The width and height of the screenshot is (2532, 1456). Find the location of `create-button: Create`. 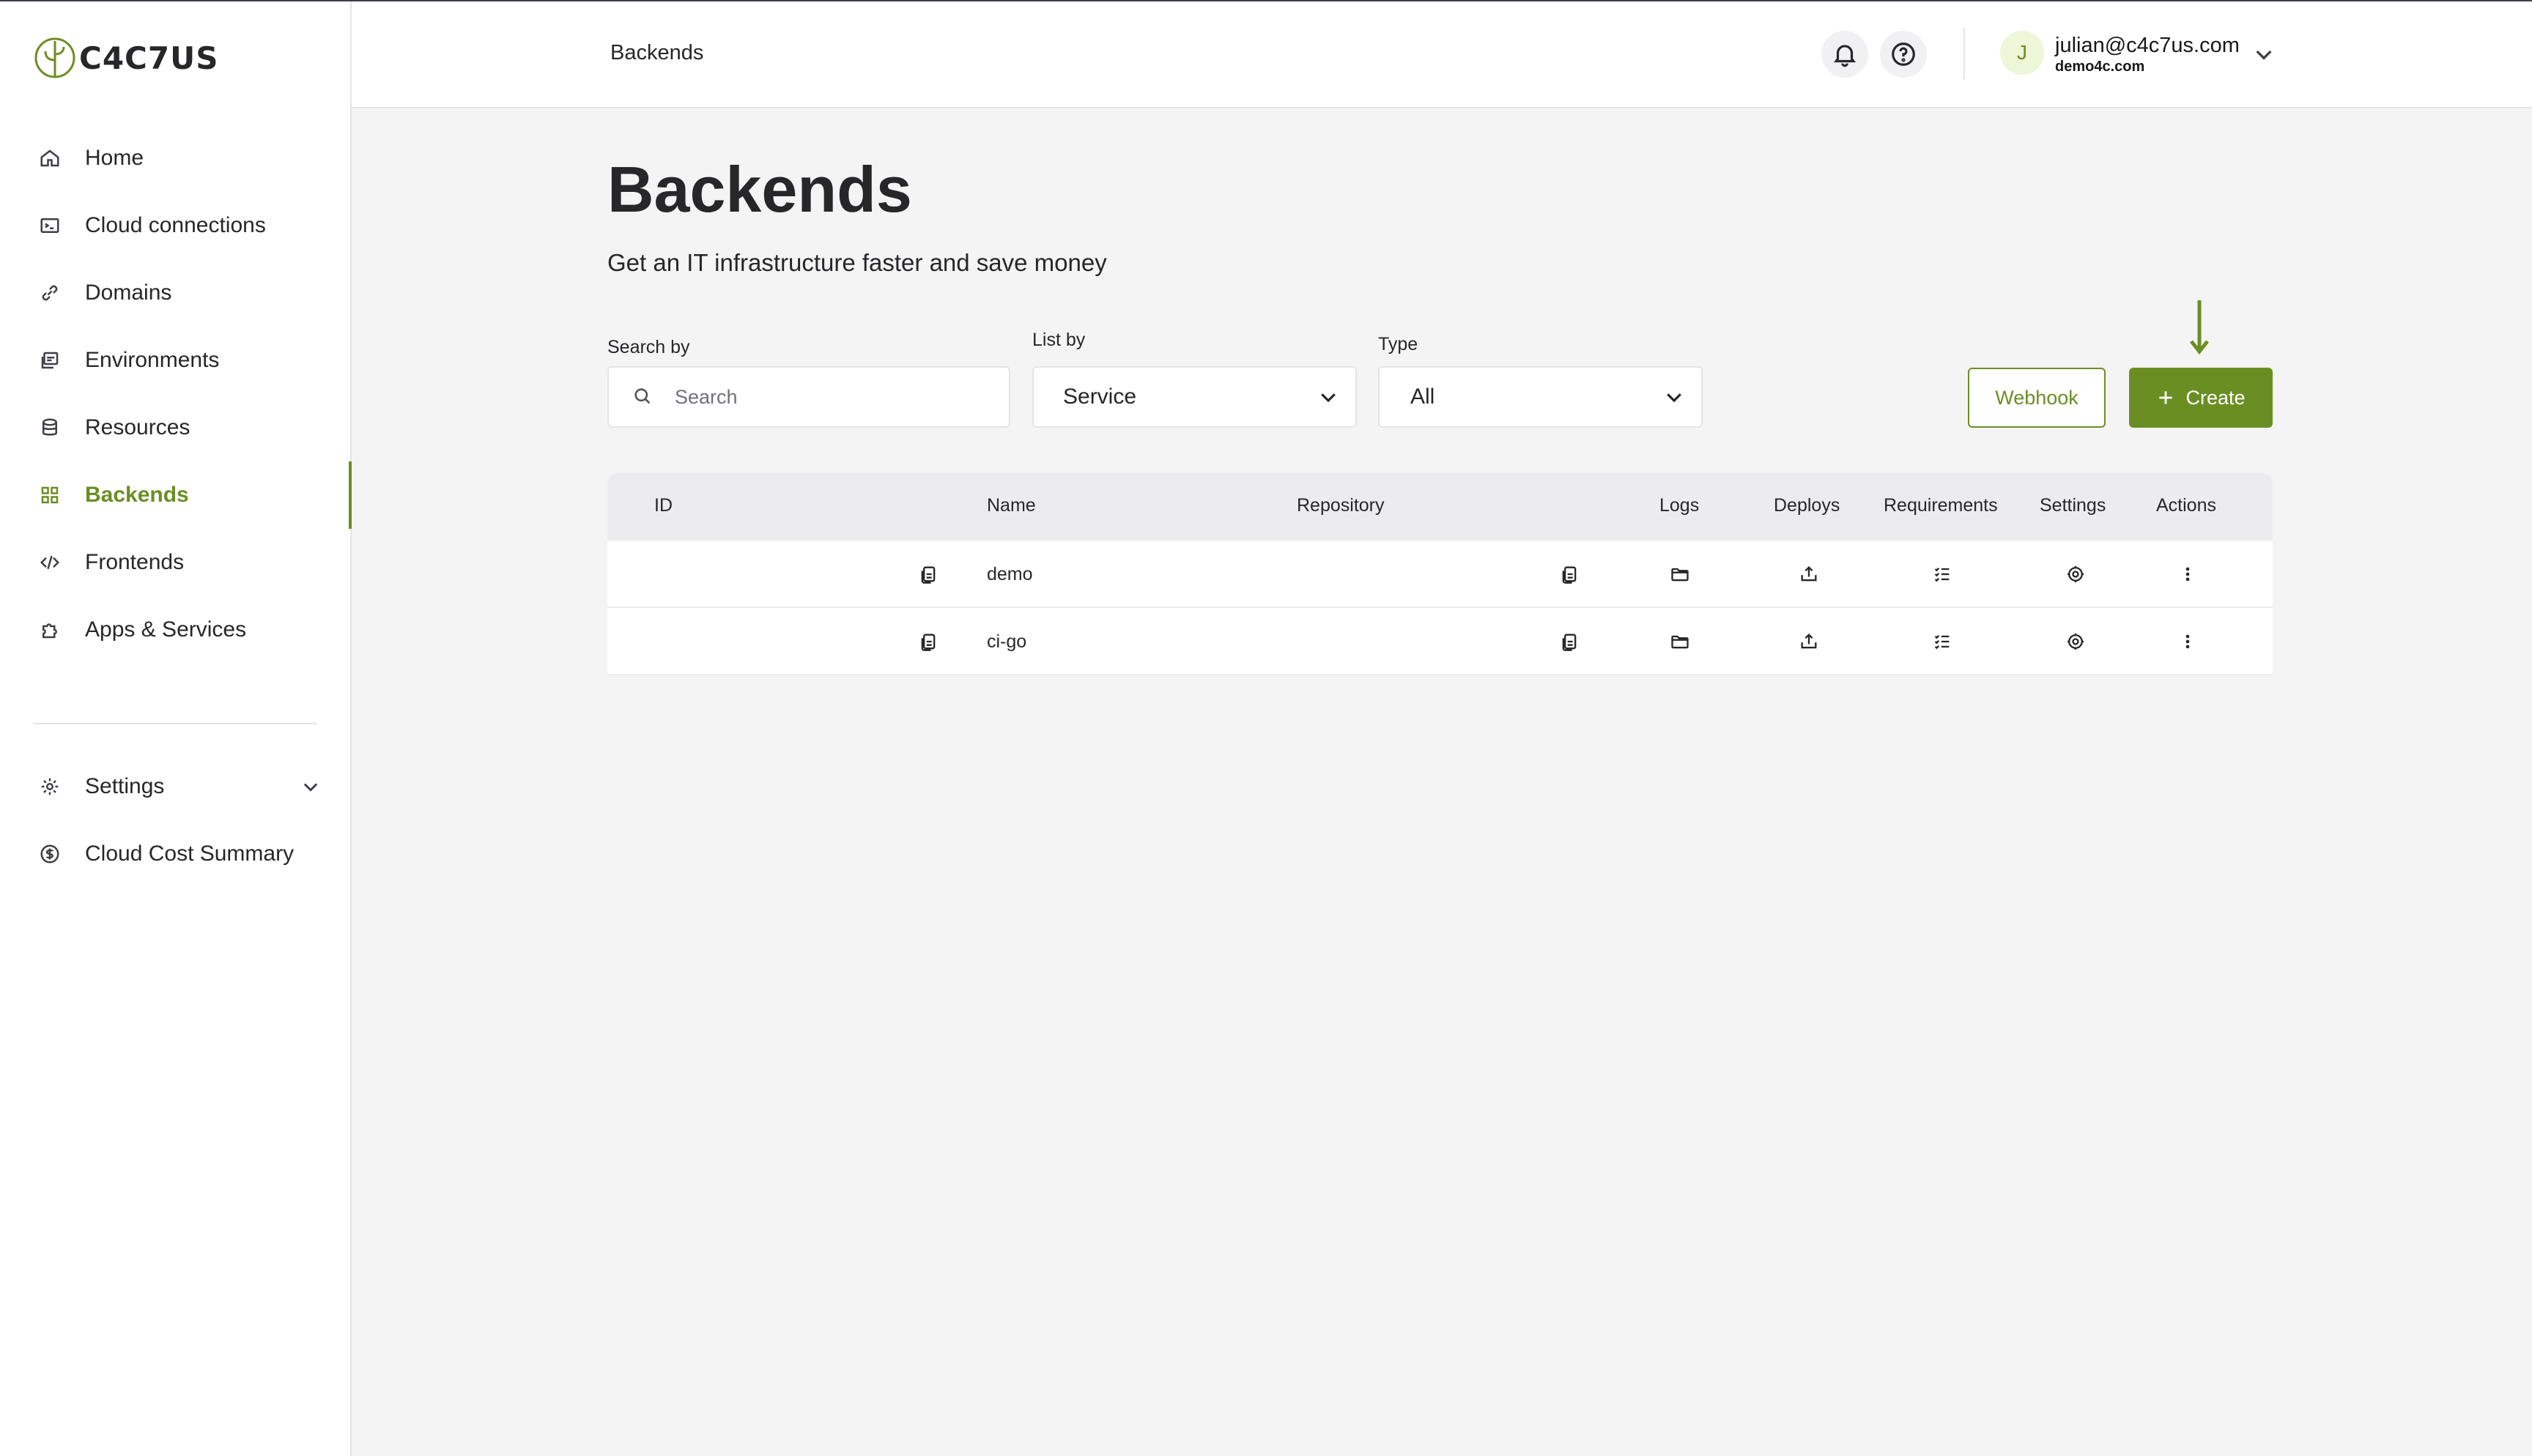

create-button: Create is located at coordinates (2201, 398).